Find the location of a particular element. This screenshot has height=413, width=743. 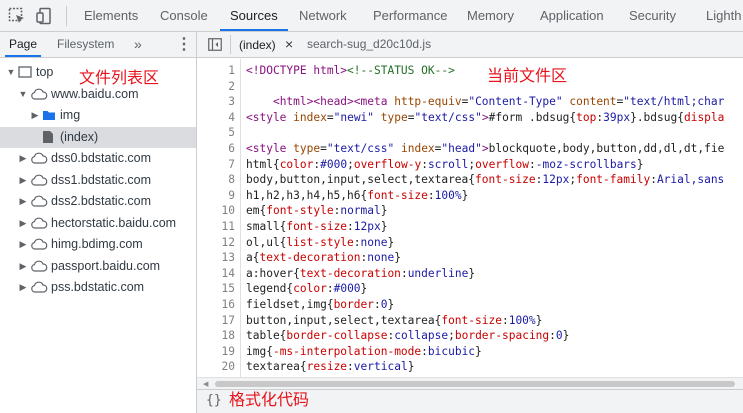

more-tabs-button: » is located at coordinates (138, 44).